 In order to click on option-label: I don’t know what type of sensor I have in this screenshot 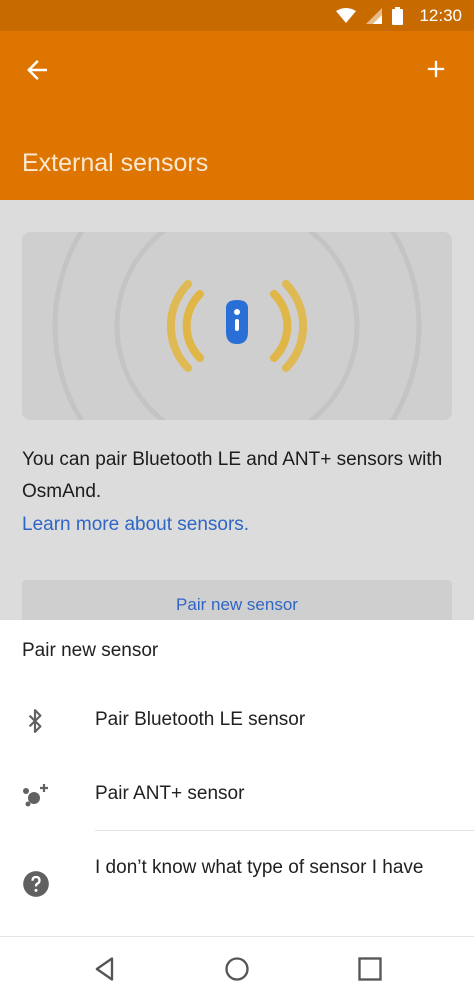, I will do `click(259, 867)`.